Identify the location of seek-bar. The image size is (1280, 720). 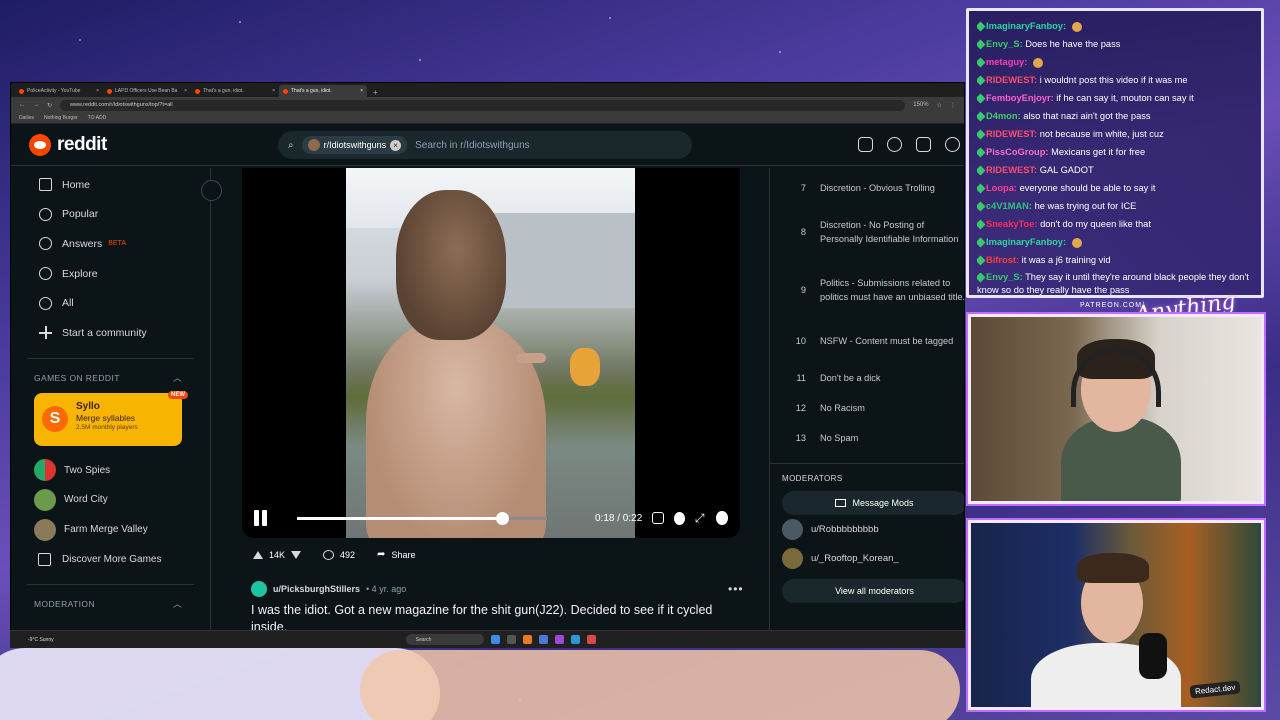
(422, 518).